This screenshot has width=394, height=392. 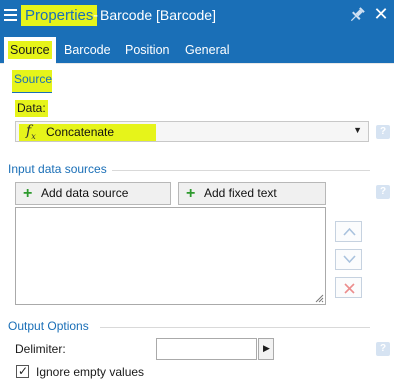 I want to click on object-title: Barcode [Barcode], so click(x=158, y=15).